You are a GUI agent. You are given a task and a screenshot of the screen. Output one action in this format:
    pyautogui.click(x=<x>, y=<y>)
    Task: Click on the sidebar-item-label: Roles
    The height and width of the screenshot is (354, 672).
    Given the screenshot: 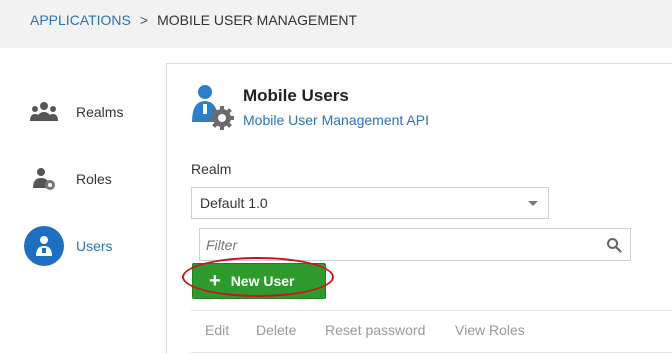 What is the action you would take?
    pyautogui.click(x=94, y=179)
    